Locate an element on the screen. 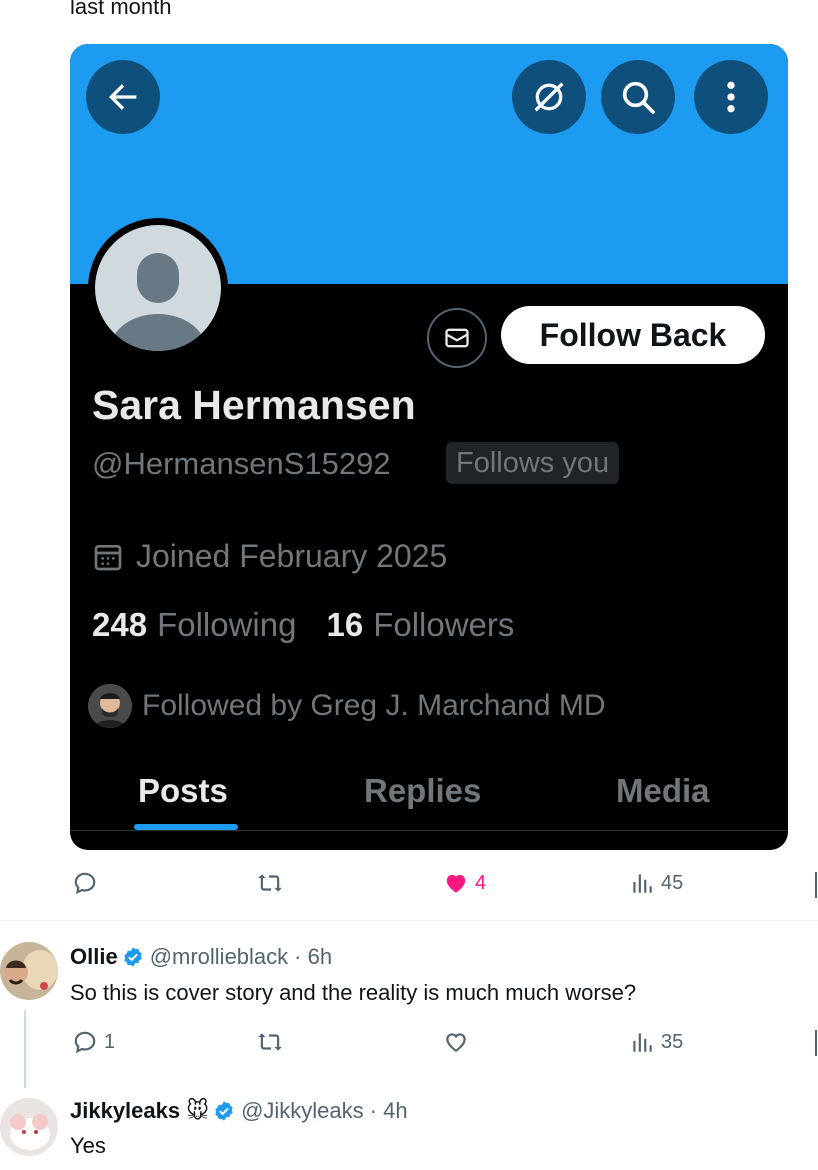  following-stat: 248 Following is located at coordinates (194, 625).